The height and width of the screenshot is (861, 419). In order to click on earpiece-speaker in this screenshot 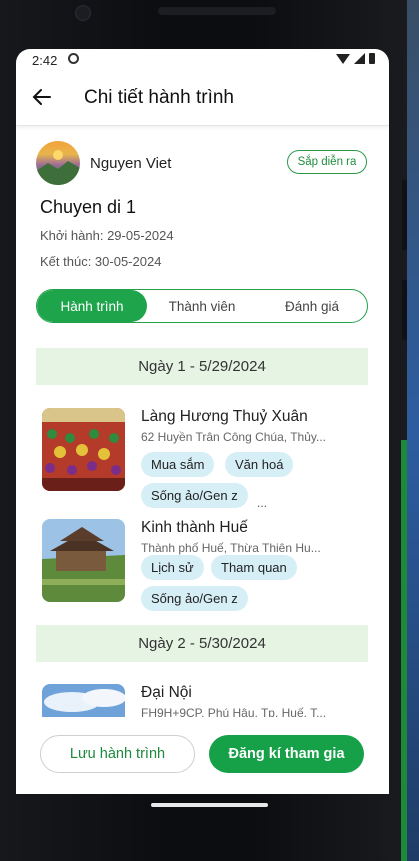, I will do `click(217, 11)`.